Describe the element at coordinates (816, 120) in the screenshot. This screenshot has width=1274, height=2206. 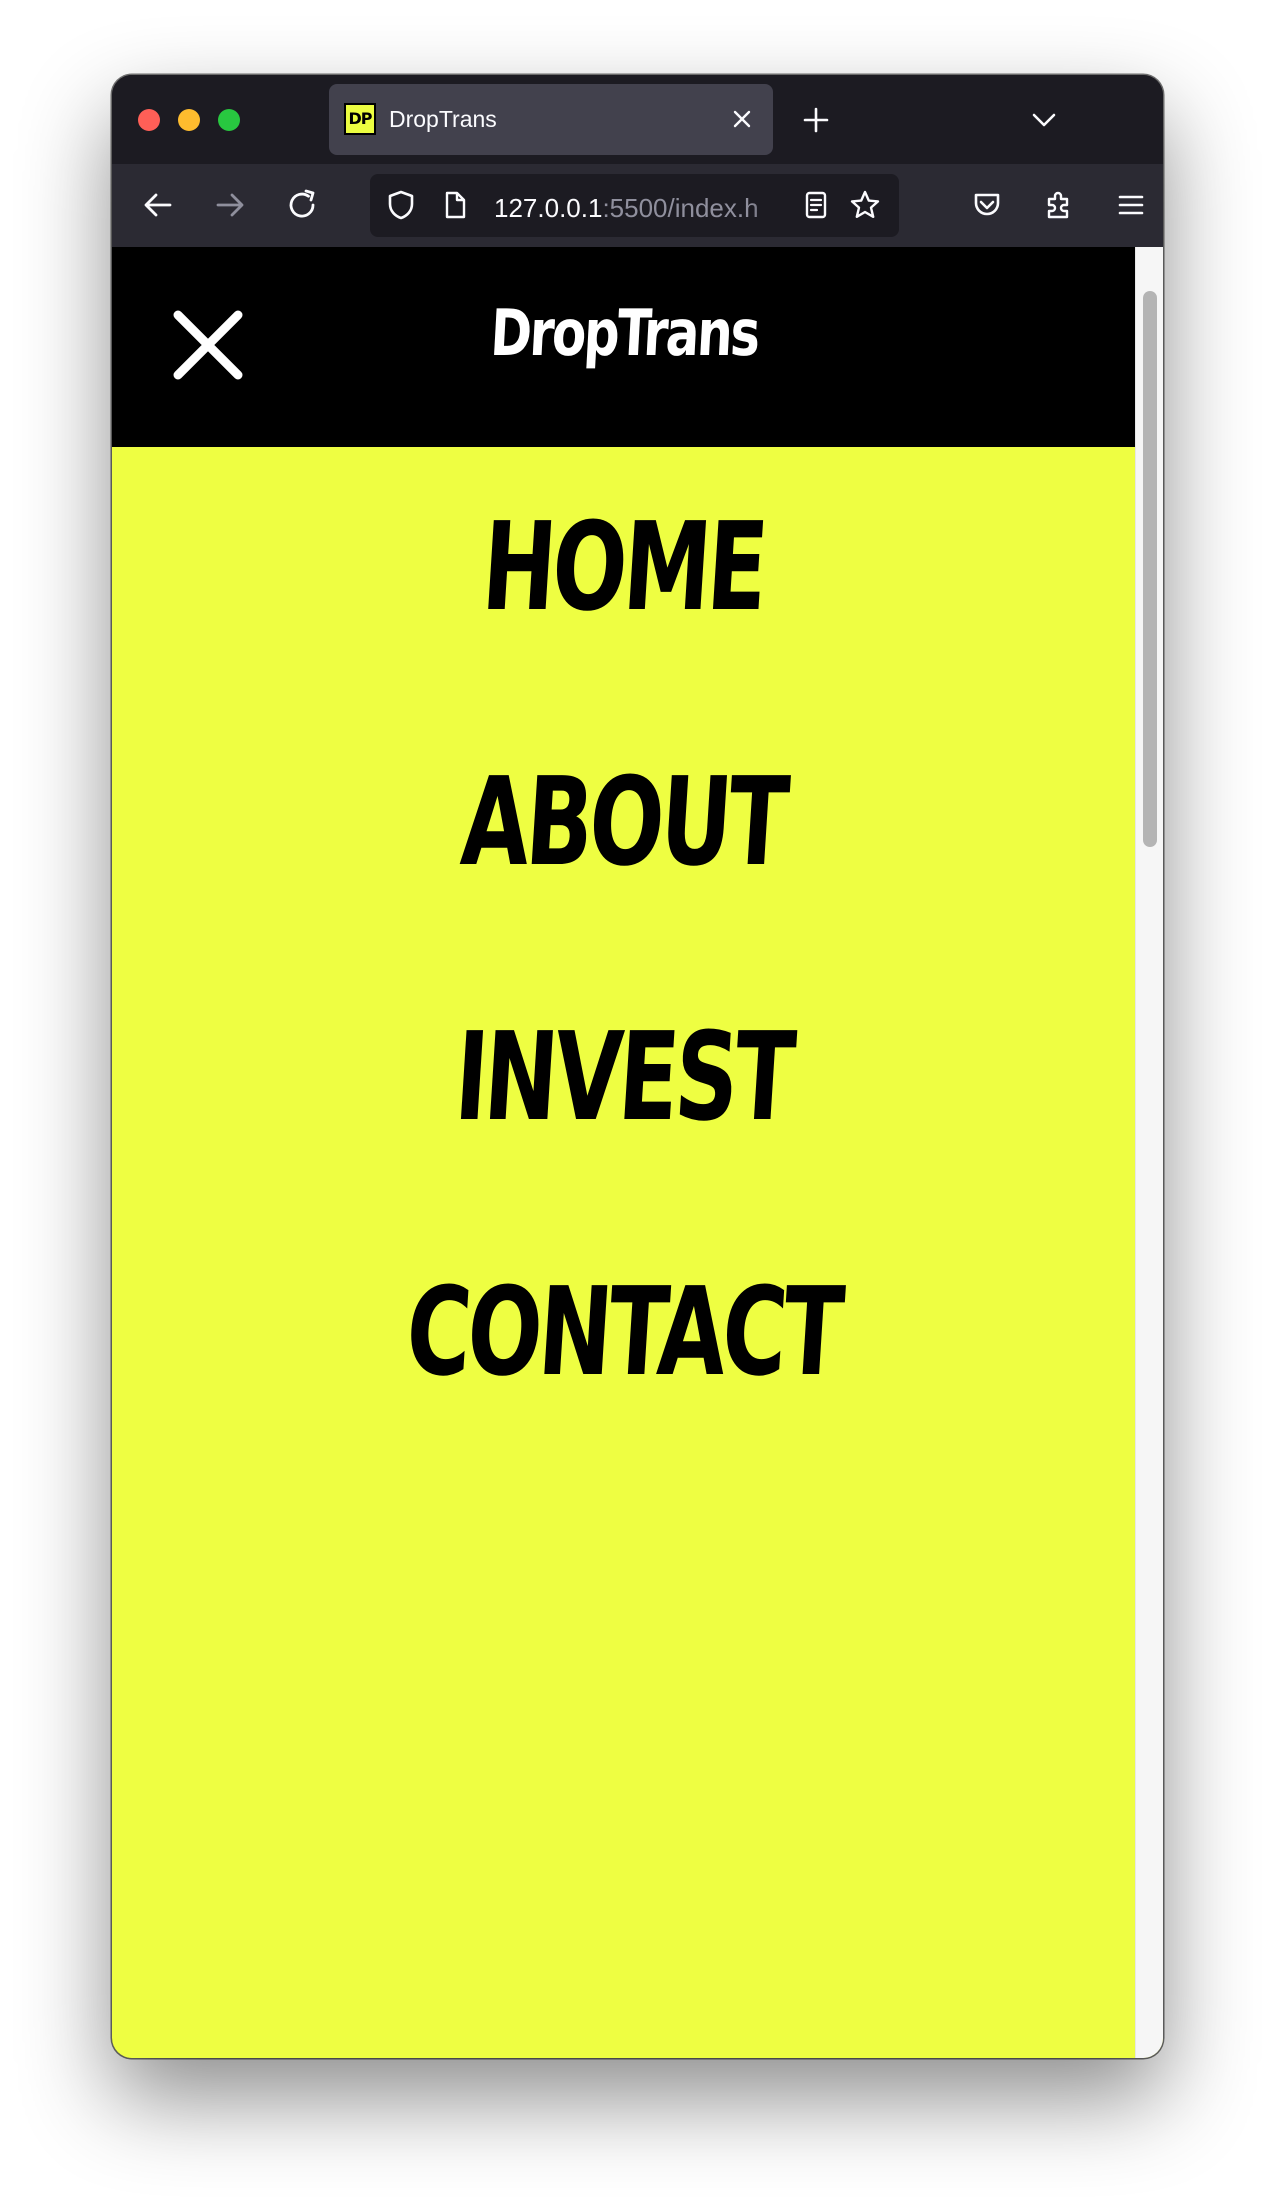
I see `plus-icon` at that location.